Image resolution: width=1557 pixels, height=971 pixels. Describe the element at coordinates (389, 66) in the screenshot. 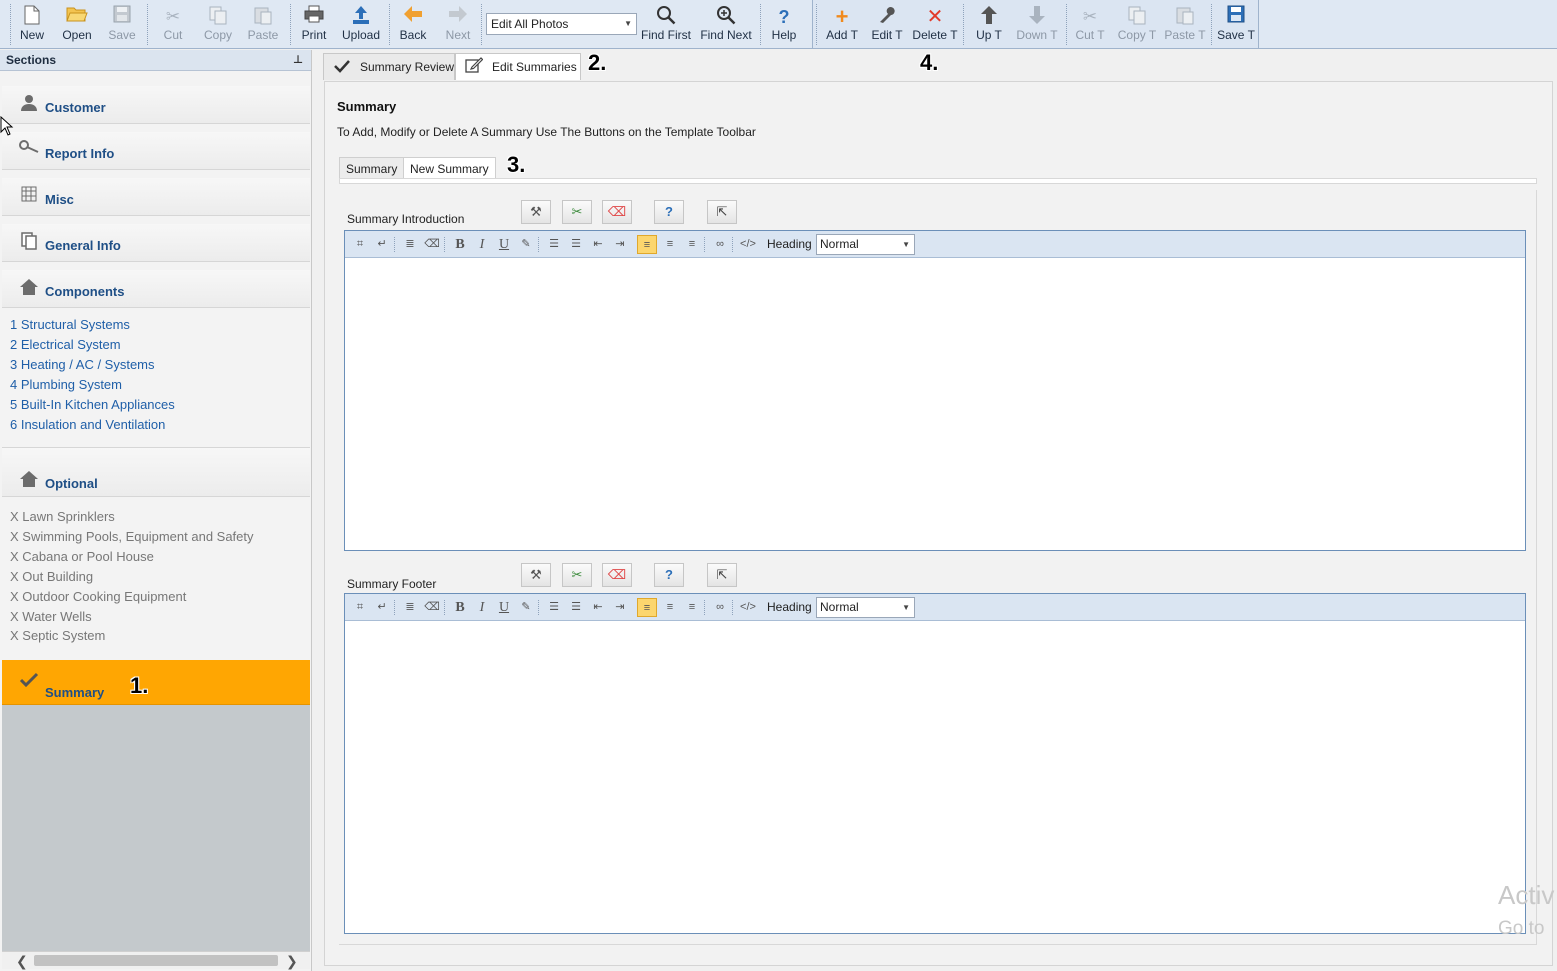

I see `tab-summary-review: Summary Review` at that location.